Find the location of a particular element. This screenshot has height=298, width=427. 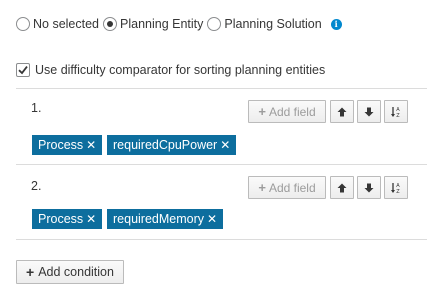

radio-planning-solution: Planning Solution is located at coordinates (264, 24).